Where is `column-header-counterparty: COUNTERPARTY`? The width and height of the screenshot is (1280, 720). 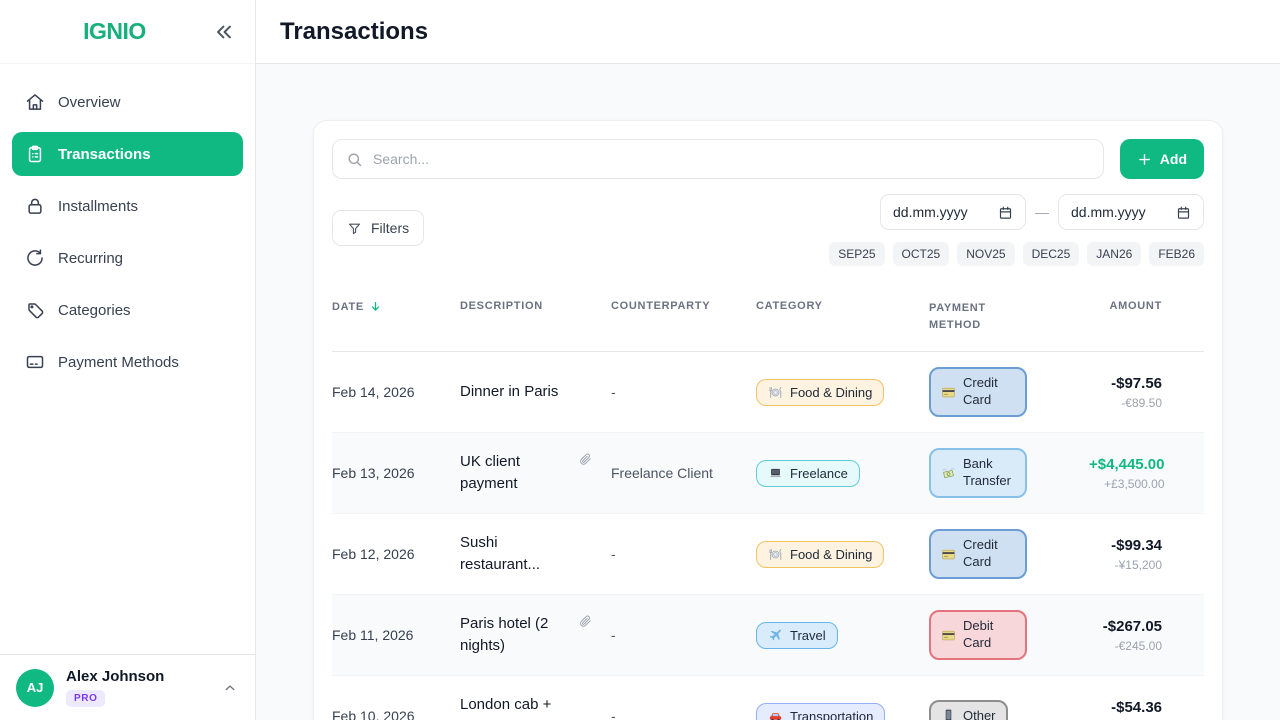 column-header-counterparty: COUNTERPARTY is located at coordinates (683, 306).